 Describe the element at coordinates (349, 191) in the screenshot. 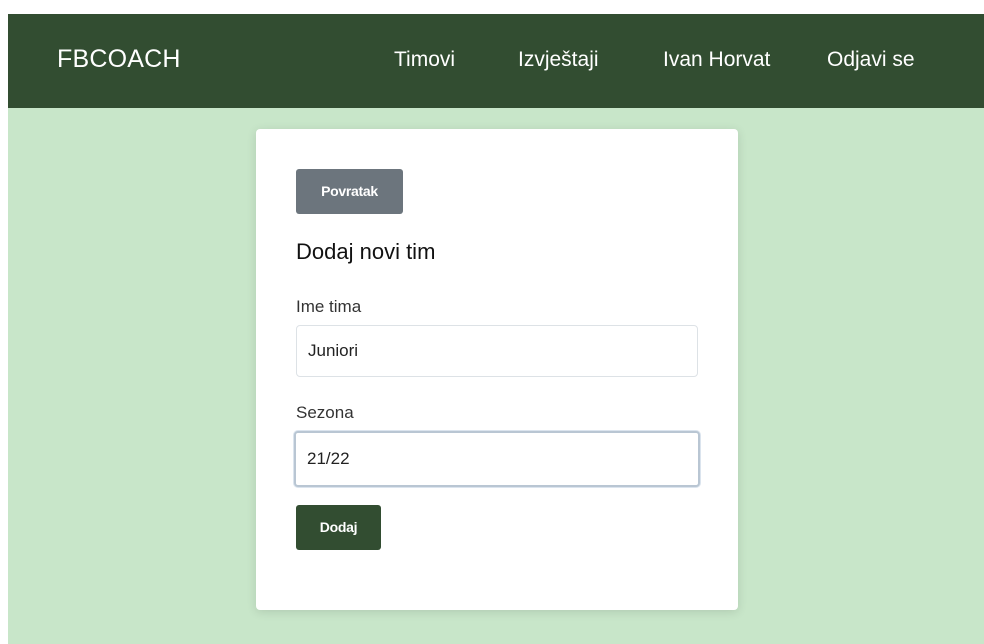

I see `back-button: Povratak` at that location.